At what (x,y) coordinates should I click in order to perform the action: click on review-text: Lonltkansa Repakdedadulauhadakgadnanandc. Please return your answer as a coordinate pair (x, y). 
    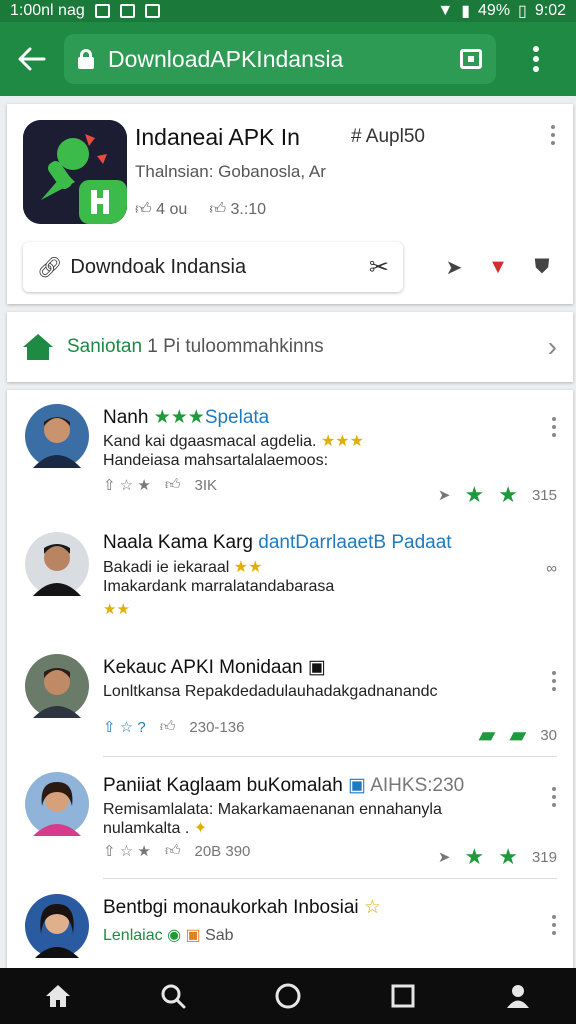
    Looking at the image, I should click on (270, 691).